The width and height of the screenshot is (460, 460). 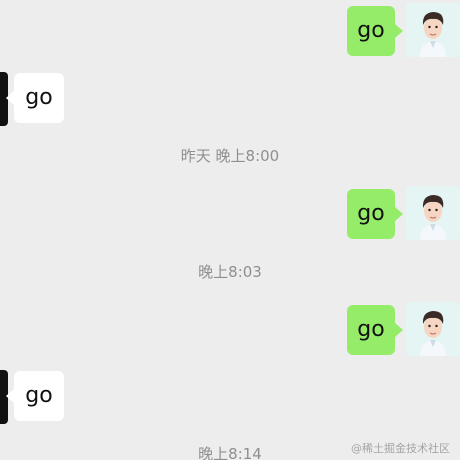 I want to click on timestamp: 晚上8:03, so click(x=230, y=272).